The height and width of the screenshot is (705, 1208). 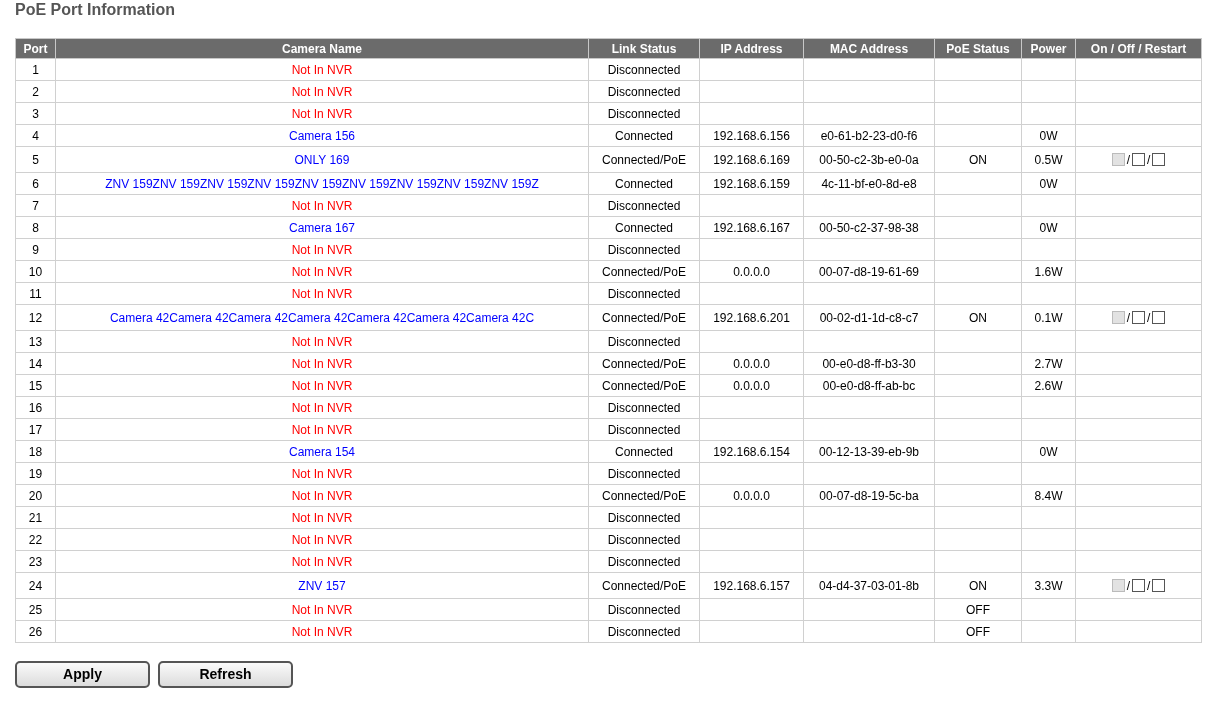 I want to click on table-cell: 00-12-13-39-eb-9b, so click(x=869, y=451).